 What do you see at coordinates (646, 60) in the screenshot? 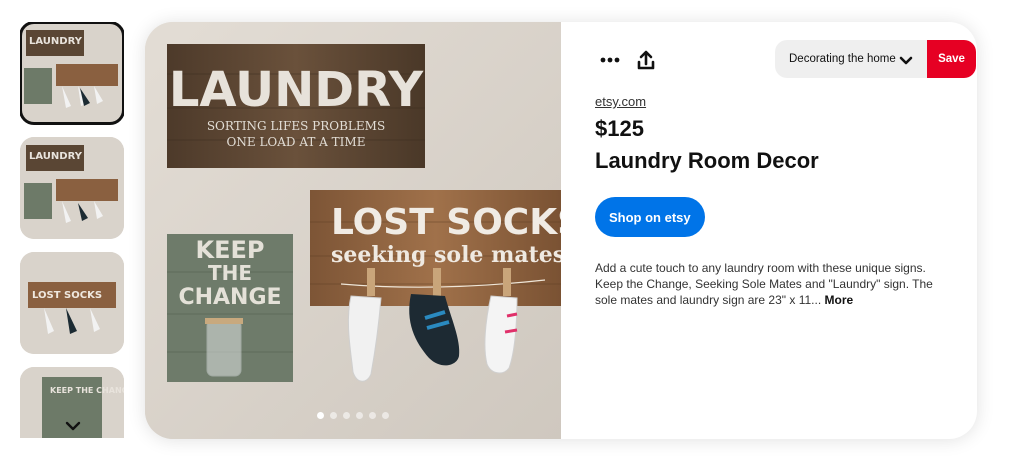
I see `share-upload-icon` at bounding box center [646, 60].